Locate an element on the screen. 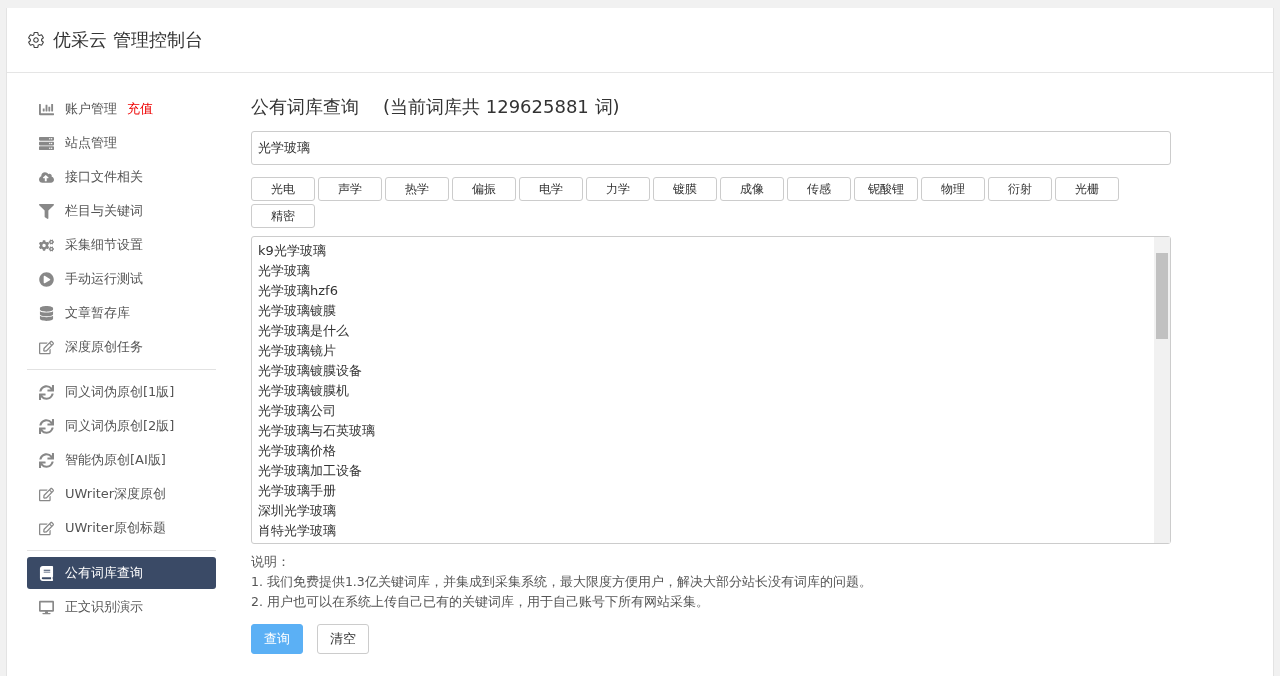 This screenshot has height=676, width=1280. sidebar-item: 站点管理 is located at coordinates (121, 143).